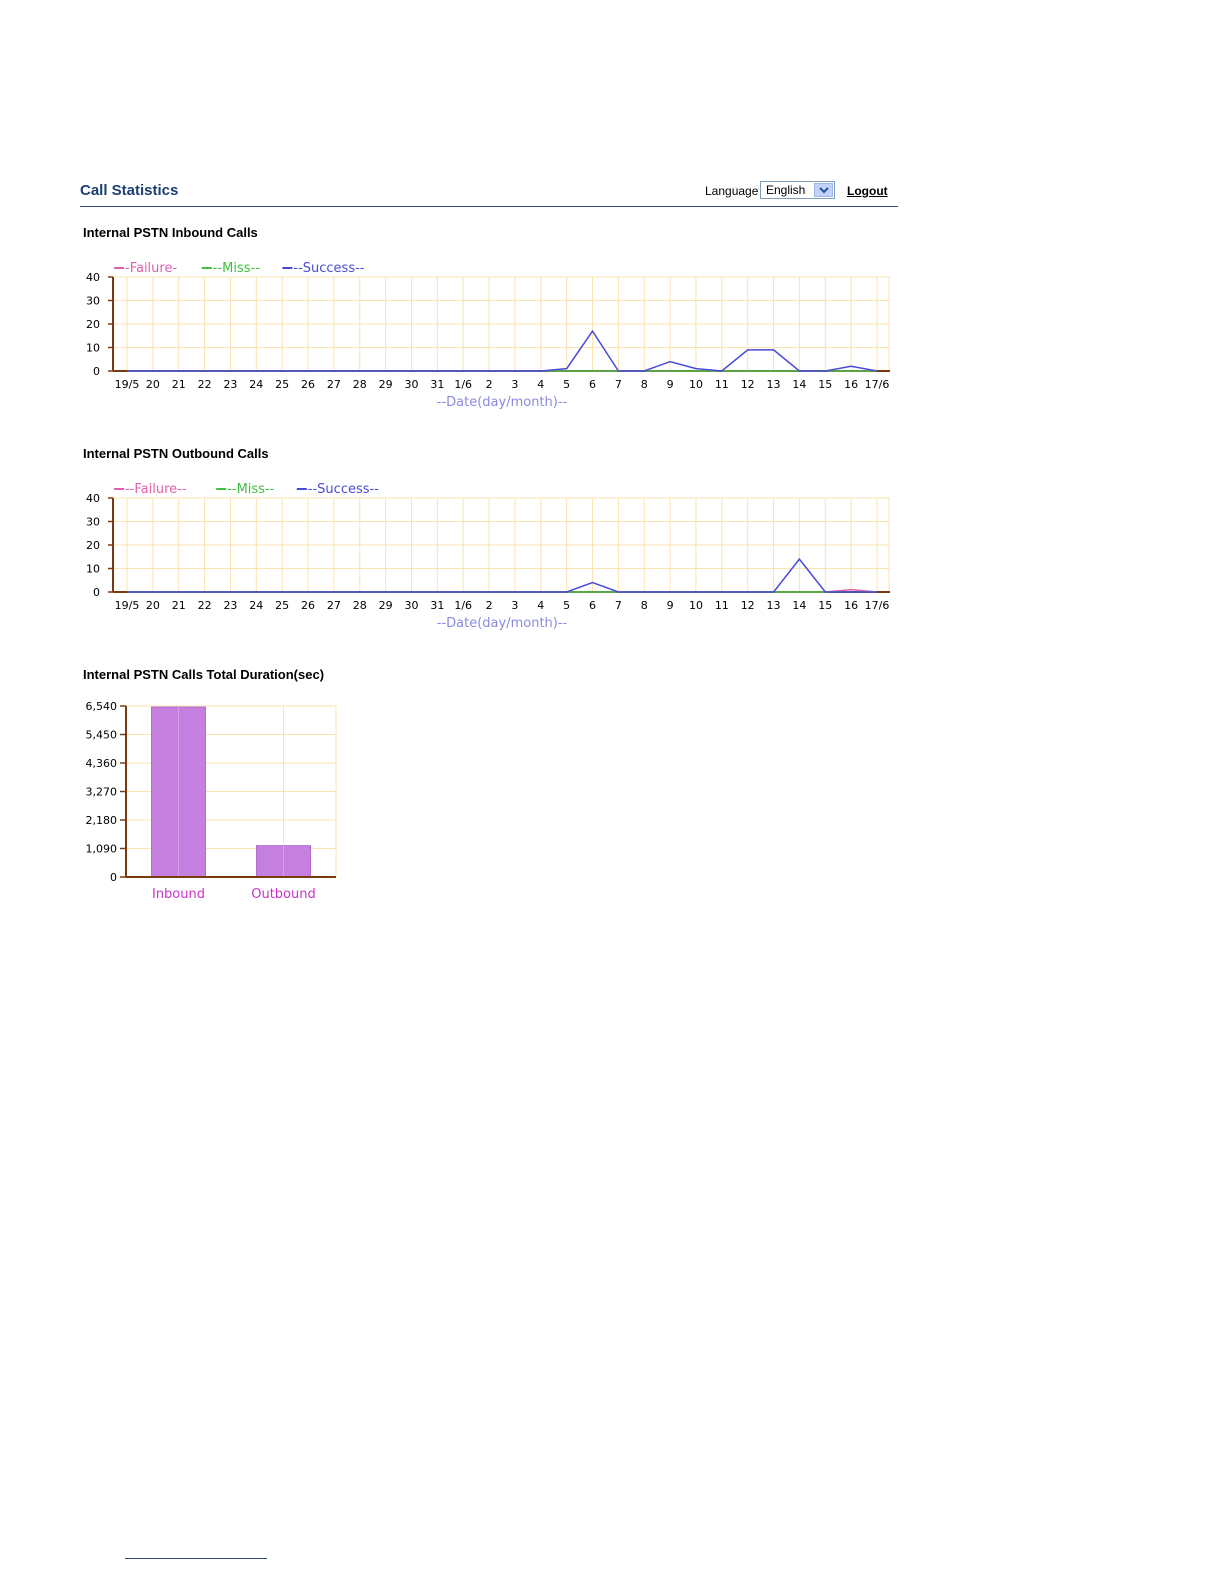 The width and height of the screenshot is (1224, 1584). Describe the element at coordinates (178, 894) in the screenshot. I see `x-category-label: Inbound` at that location.